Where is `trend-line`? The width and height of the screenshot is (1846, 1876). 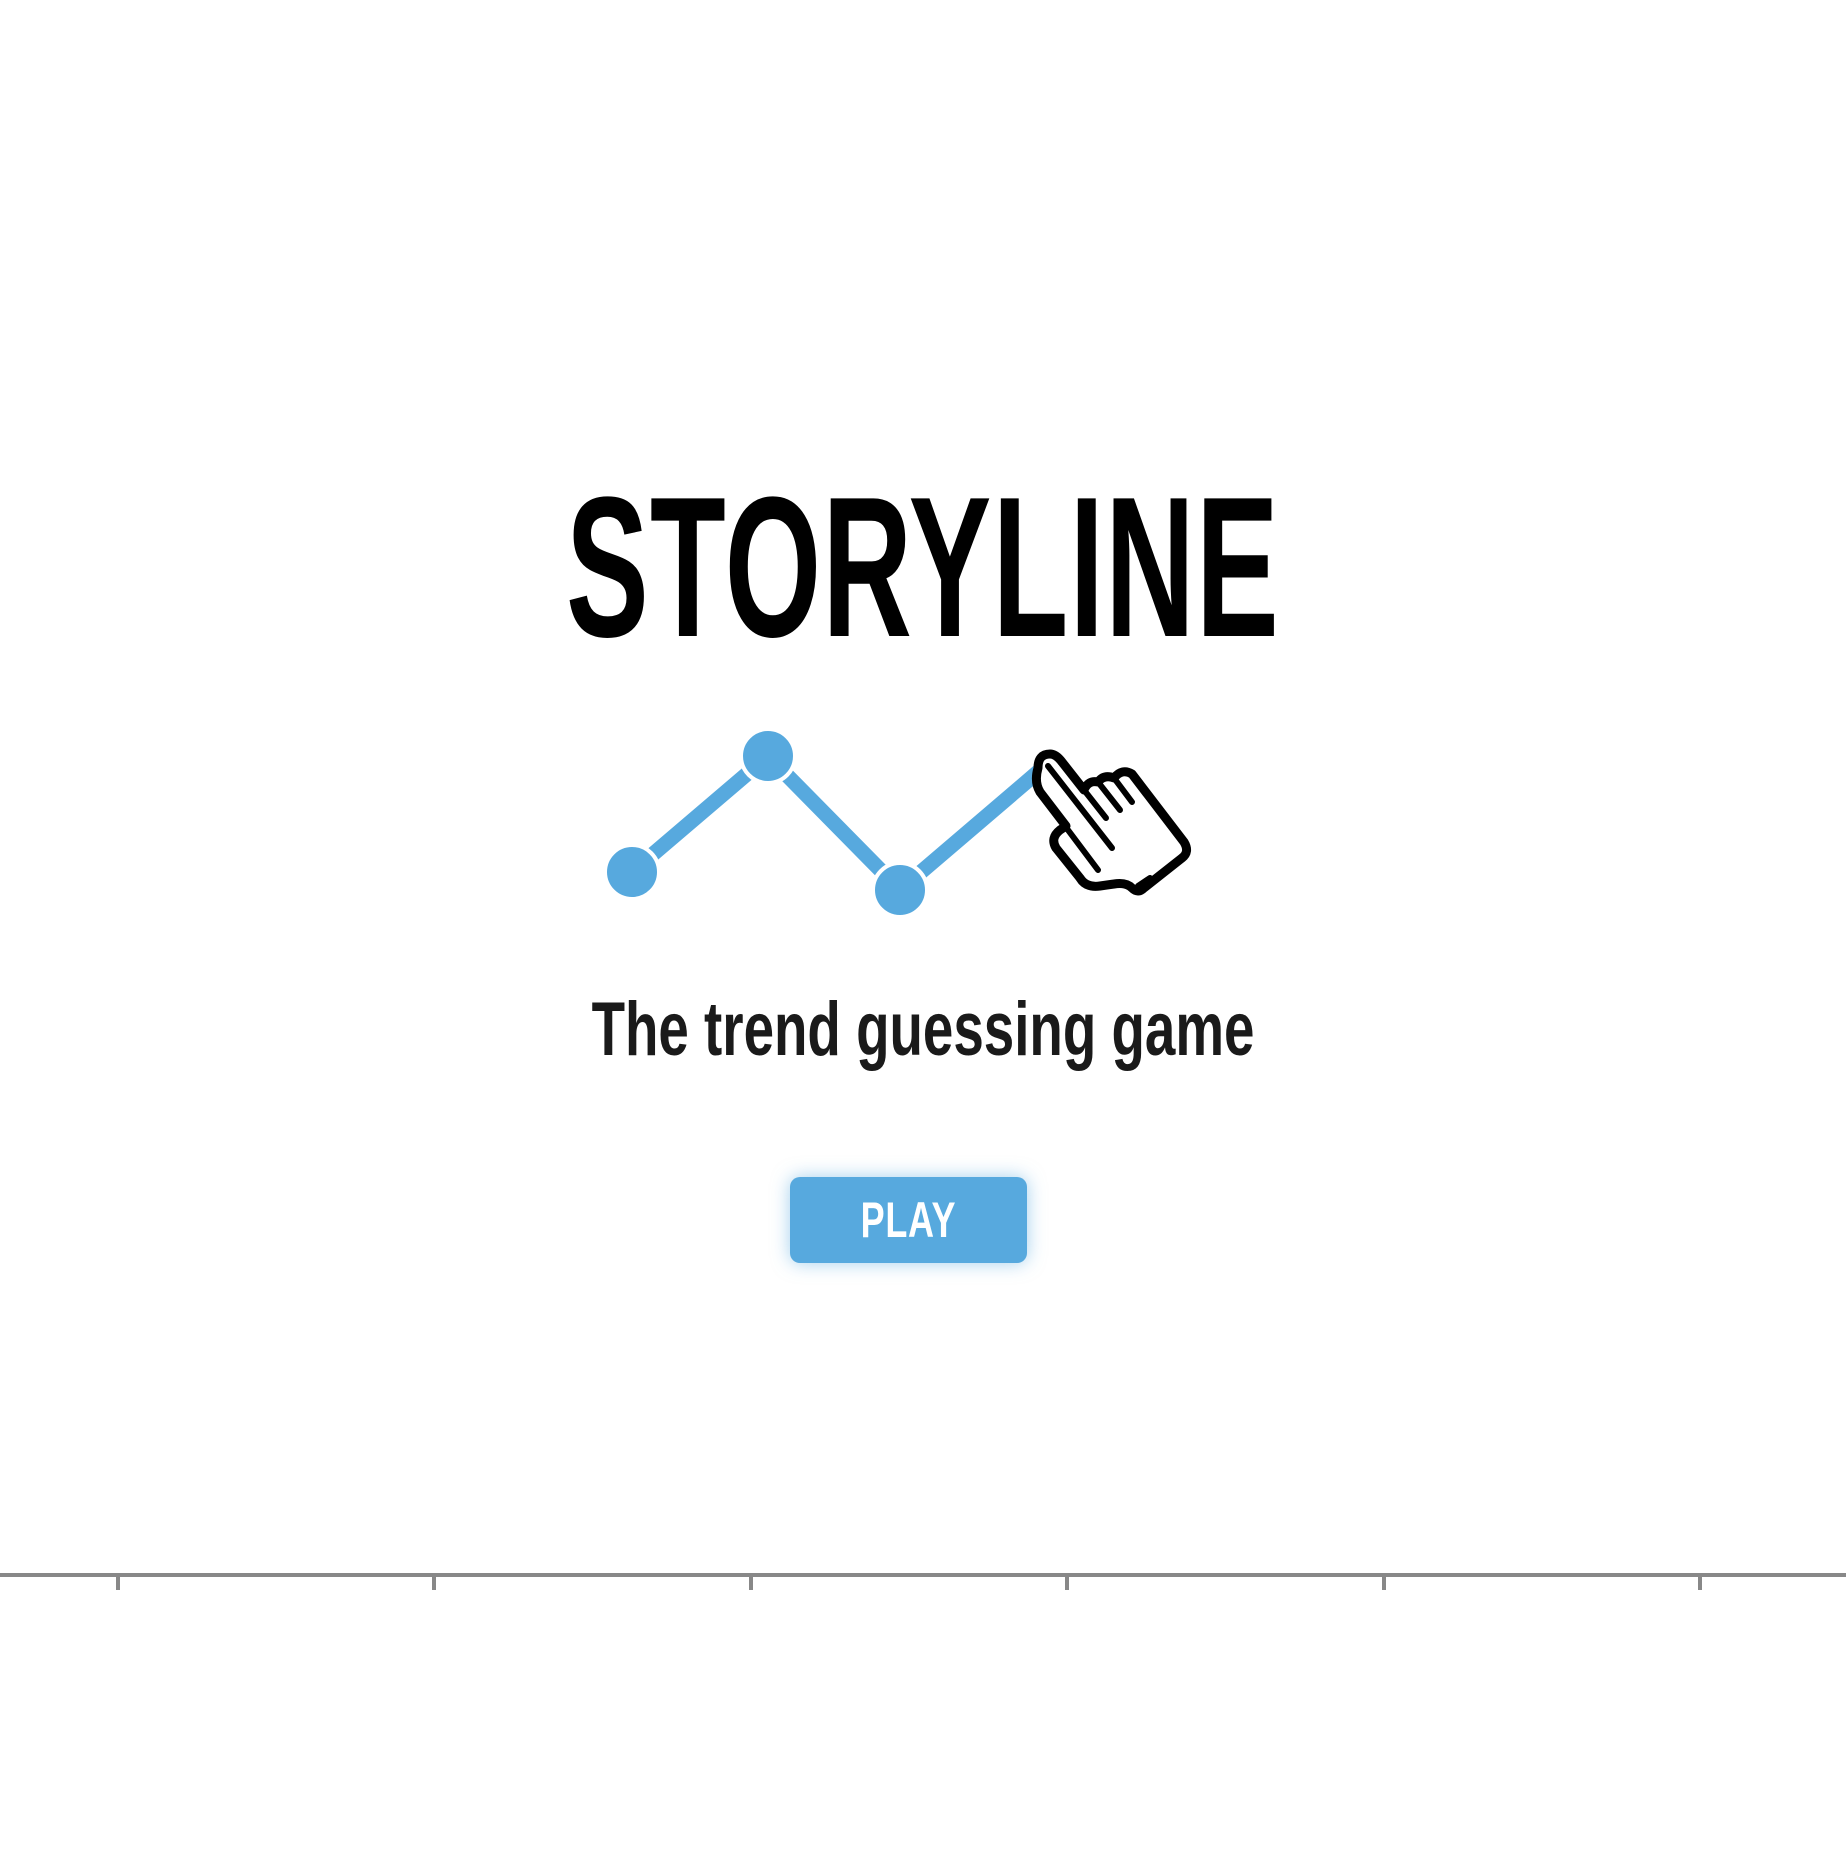 trend-line is located at coordinates (824, 823).